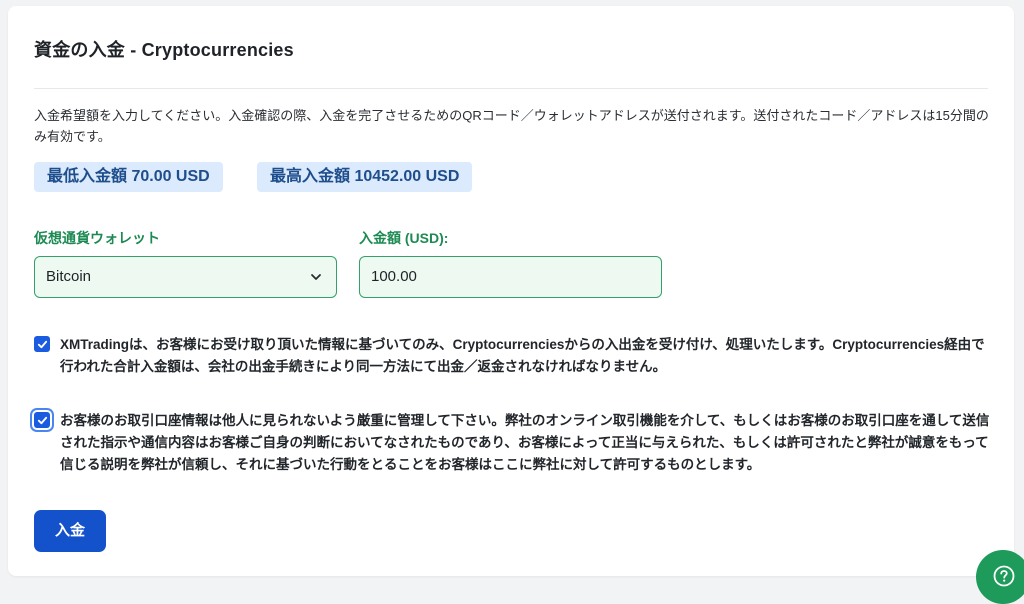 The height and width of the screenshot is (604, 1024). What do you see at coordinates (97, 238) in the screenshot?
I see `wallet-label: 仮想通貨ウォレット` at bounding box center [97, 238].